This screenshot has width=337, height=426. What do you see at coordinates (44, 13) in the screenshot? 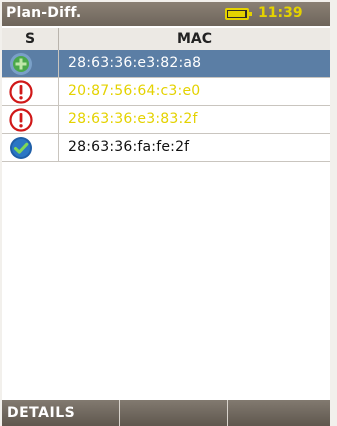
I see `screen-title: Plan-Diff.` at bounding box center [44, 13].